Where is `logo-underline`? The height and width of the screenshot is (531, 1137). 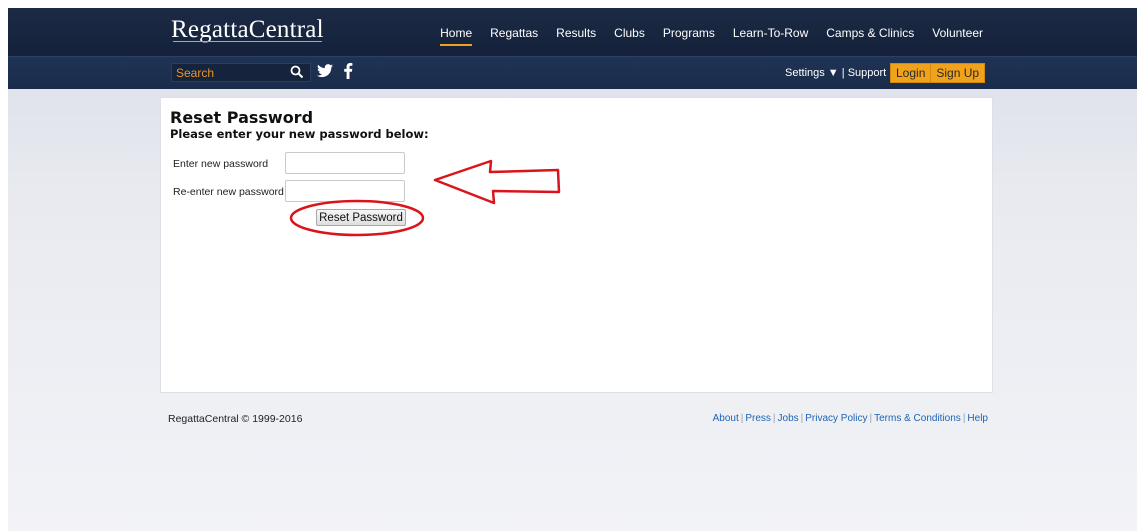
logo-underline is located at coordinates (247, 41).